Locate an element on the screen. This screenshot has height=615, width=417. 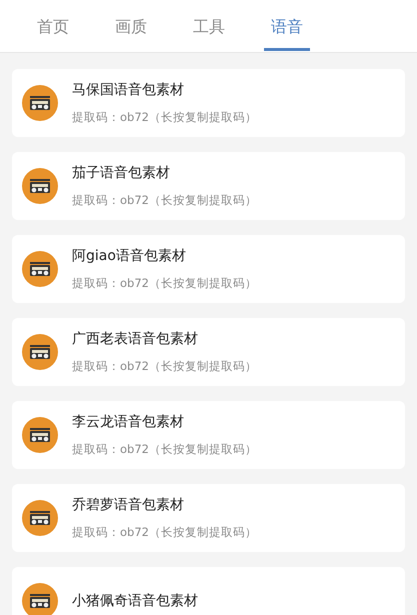
list-item: 小猪佩奇语音包素材 is located at coordinates (208, 591).